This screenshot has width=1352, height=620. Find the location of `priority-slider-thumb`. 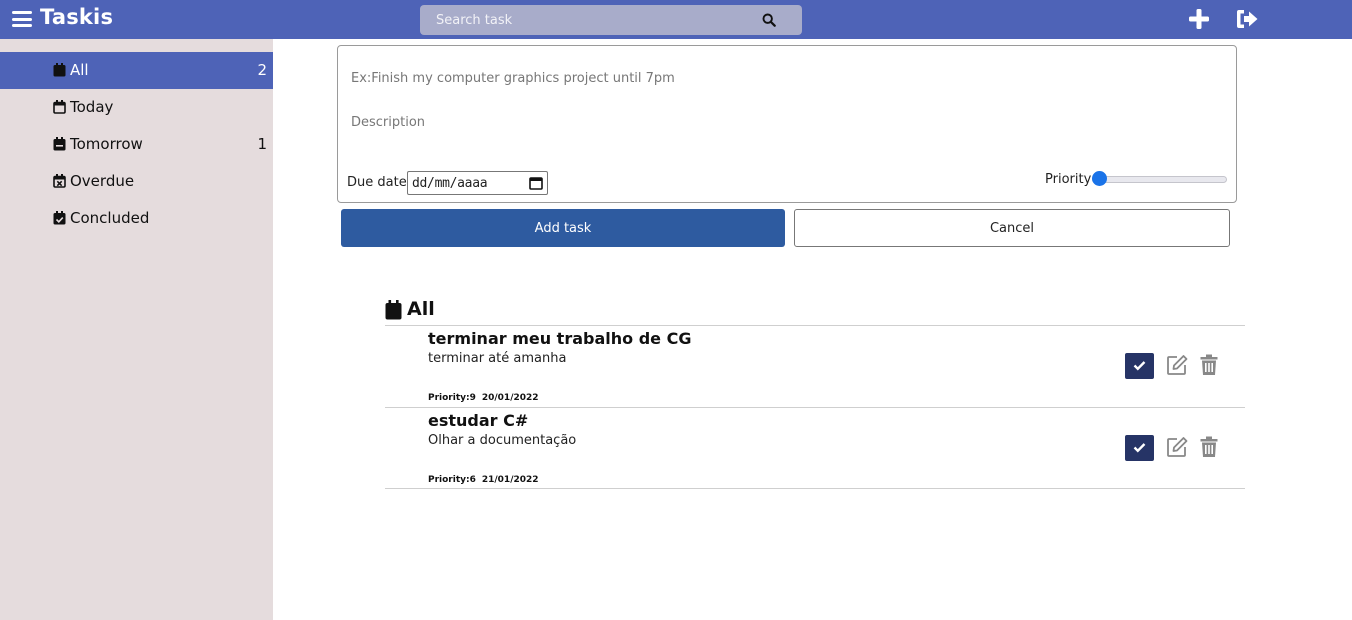

priority-slider-thumb is located at coordinates (1099, 178).